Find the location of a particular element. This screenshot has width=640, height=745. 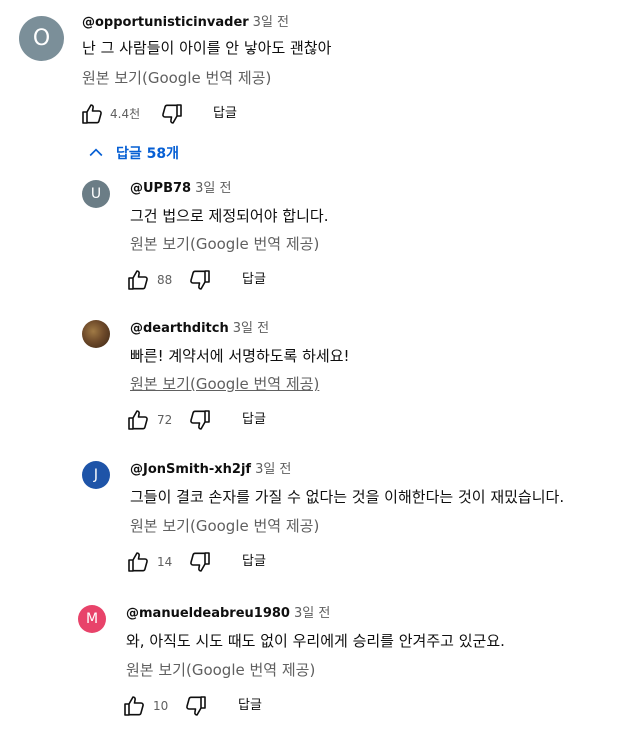

avatar is located at coordinates (96, 334).